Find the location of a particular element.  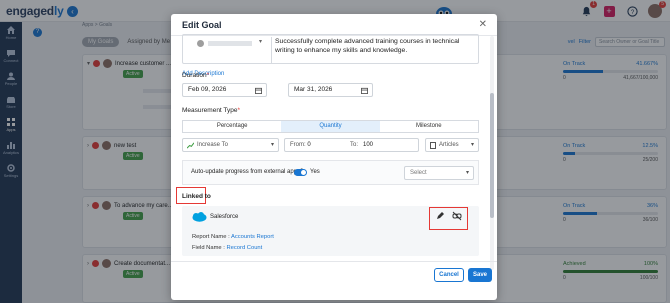

option-percentage: Percentage is located at coordinates (232, 126).